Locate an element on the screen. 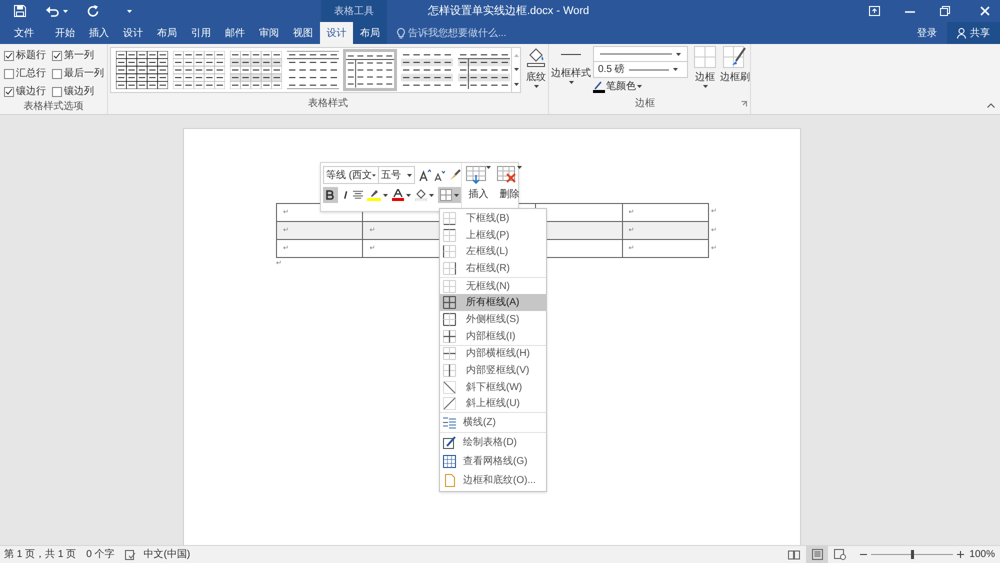 The width and height of the screenshot is (1000, 563). dialog-launcher-icon is located at coordinates (744, 103).